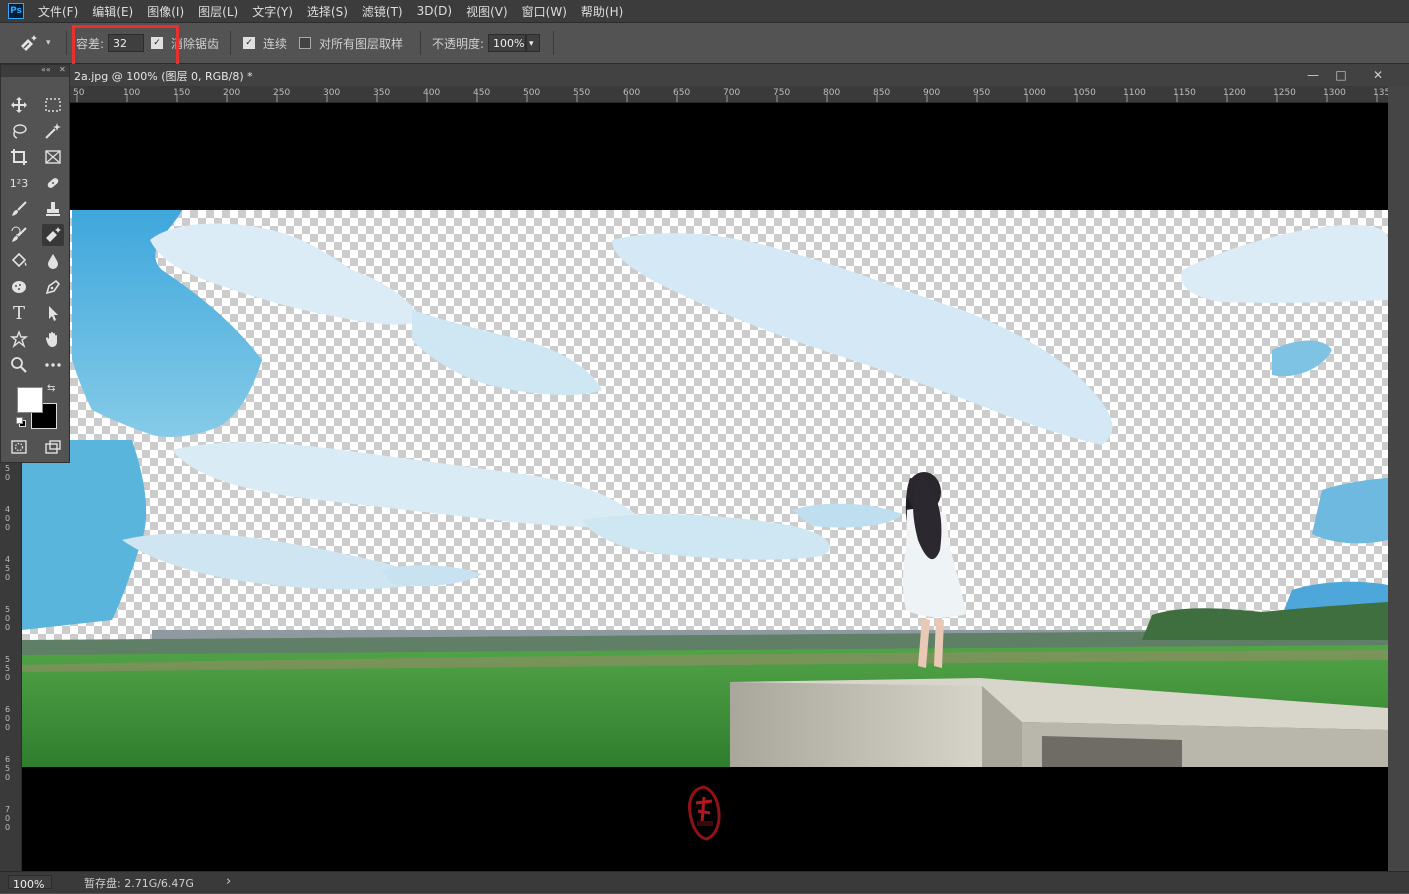 This screenshot has height=894, width=1409. Describe the element at coordinates (53, 209) in the screenshot. I see `stamp-tool-icon` at that location.